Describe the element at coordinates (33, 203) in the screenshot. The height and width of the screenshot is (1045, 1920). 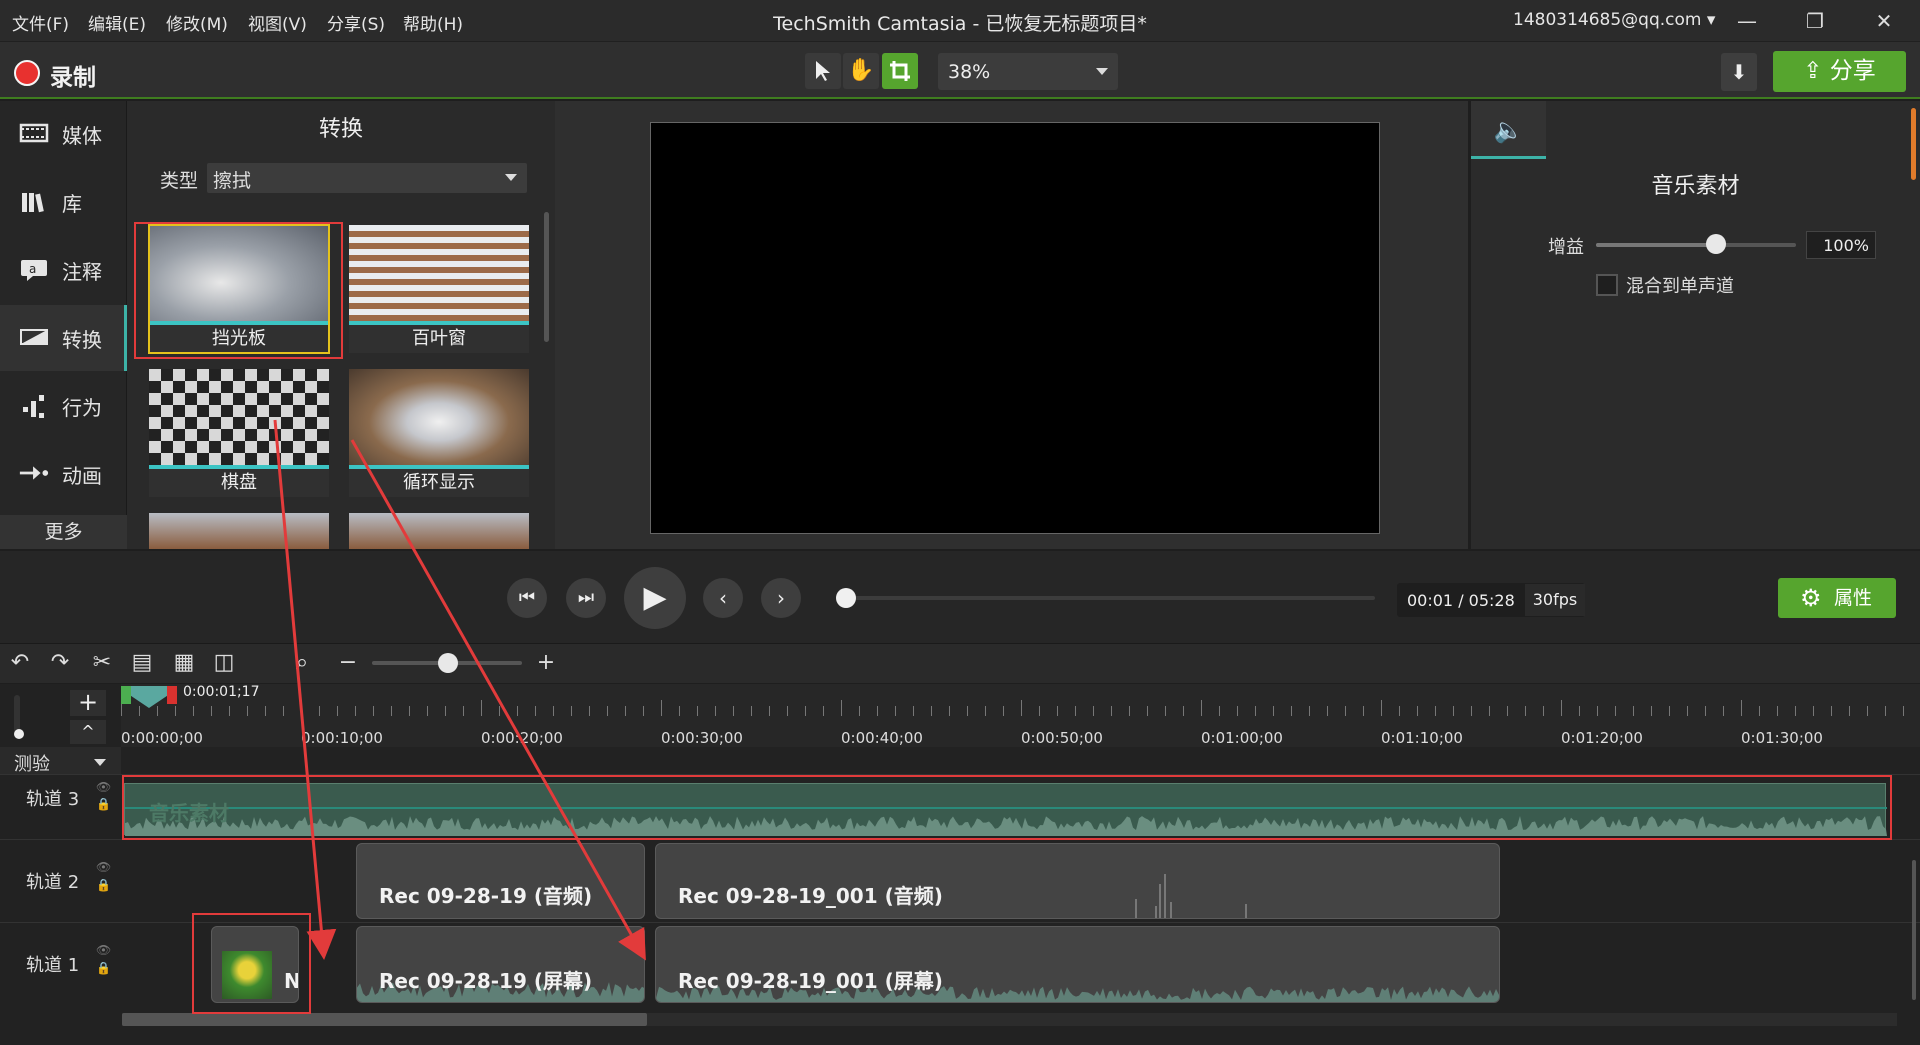
I see `library-icon` at that location.